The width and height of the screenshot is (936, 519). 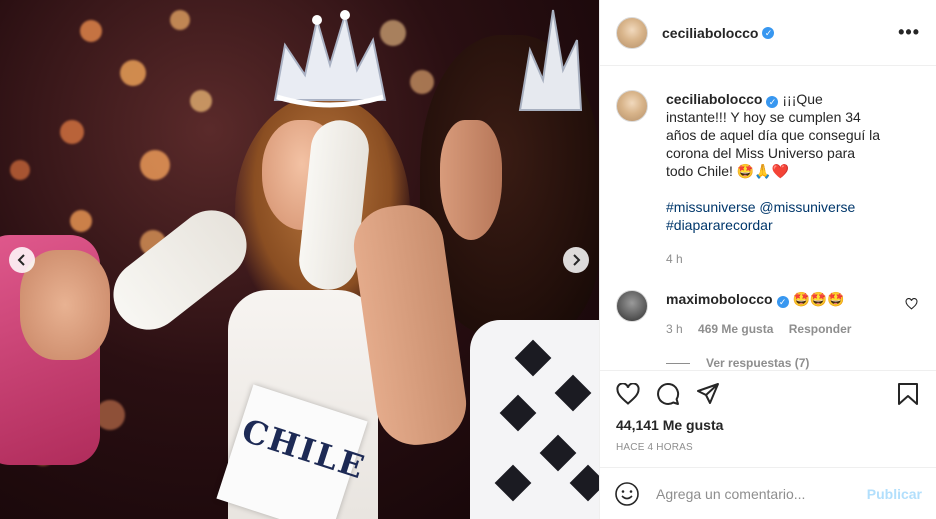 What do you see at coordinates (807, 207) in the screenshot?
I see `mention-link: @missuniverse` at bounding box center [807, 207].